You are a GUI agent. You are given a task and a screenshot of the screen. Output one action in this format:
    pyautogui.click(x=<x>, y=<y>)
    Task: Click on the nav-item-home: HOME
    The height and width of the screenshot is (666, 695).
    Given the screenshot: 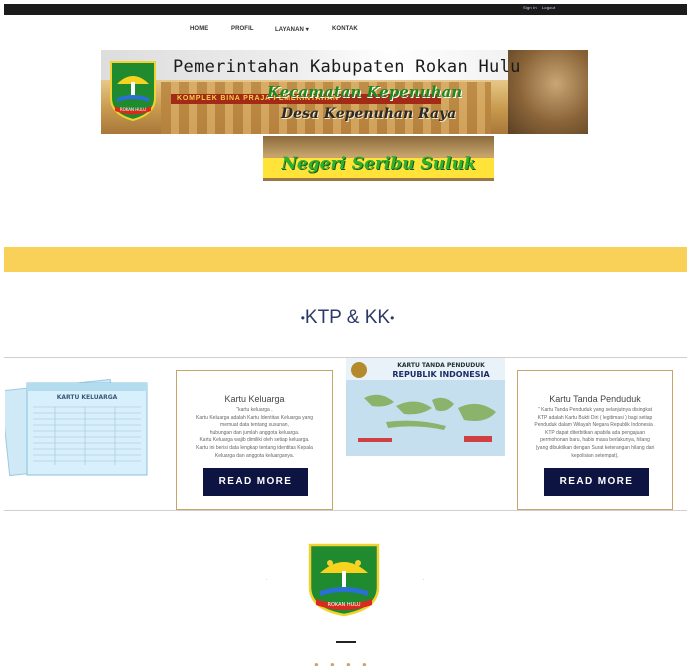 What is the action you would take?
    pyautogui.click(x=199, y=29)
    